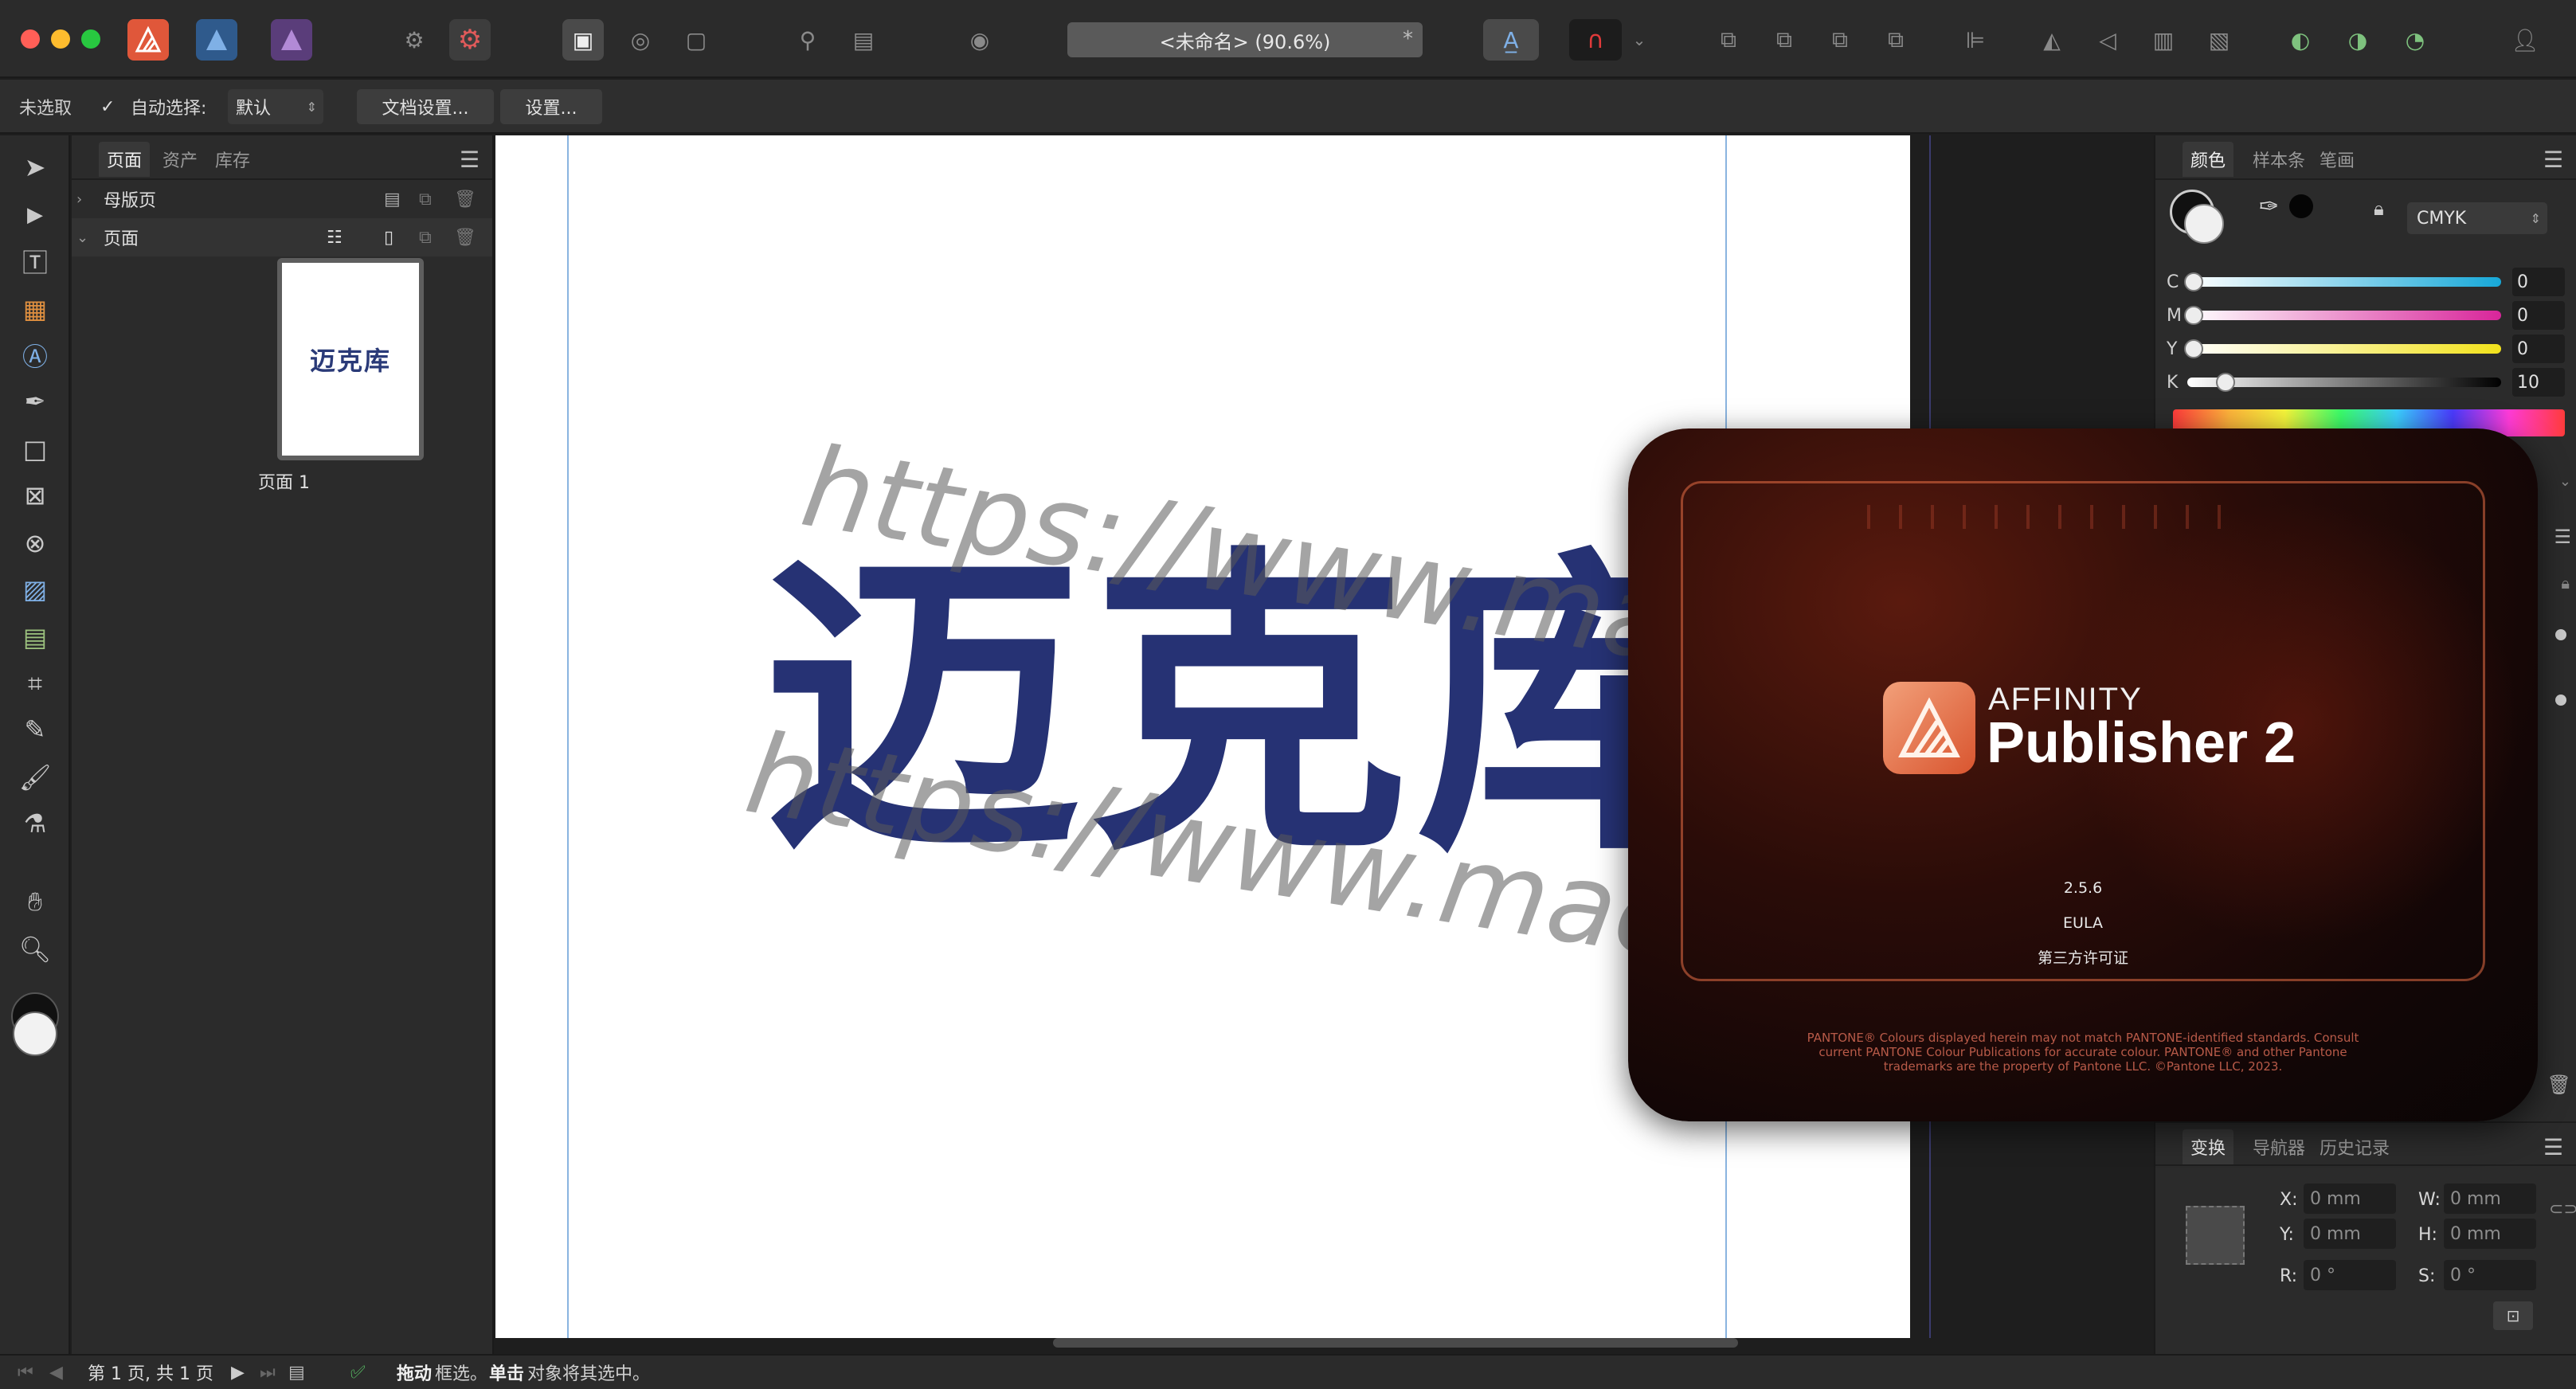 The image size is (2576, 1389). Describe the element at coordinates (2342, 348) in the screenshot. I see `yellow-track` at that location.